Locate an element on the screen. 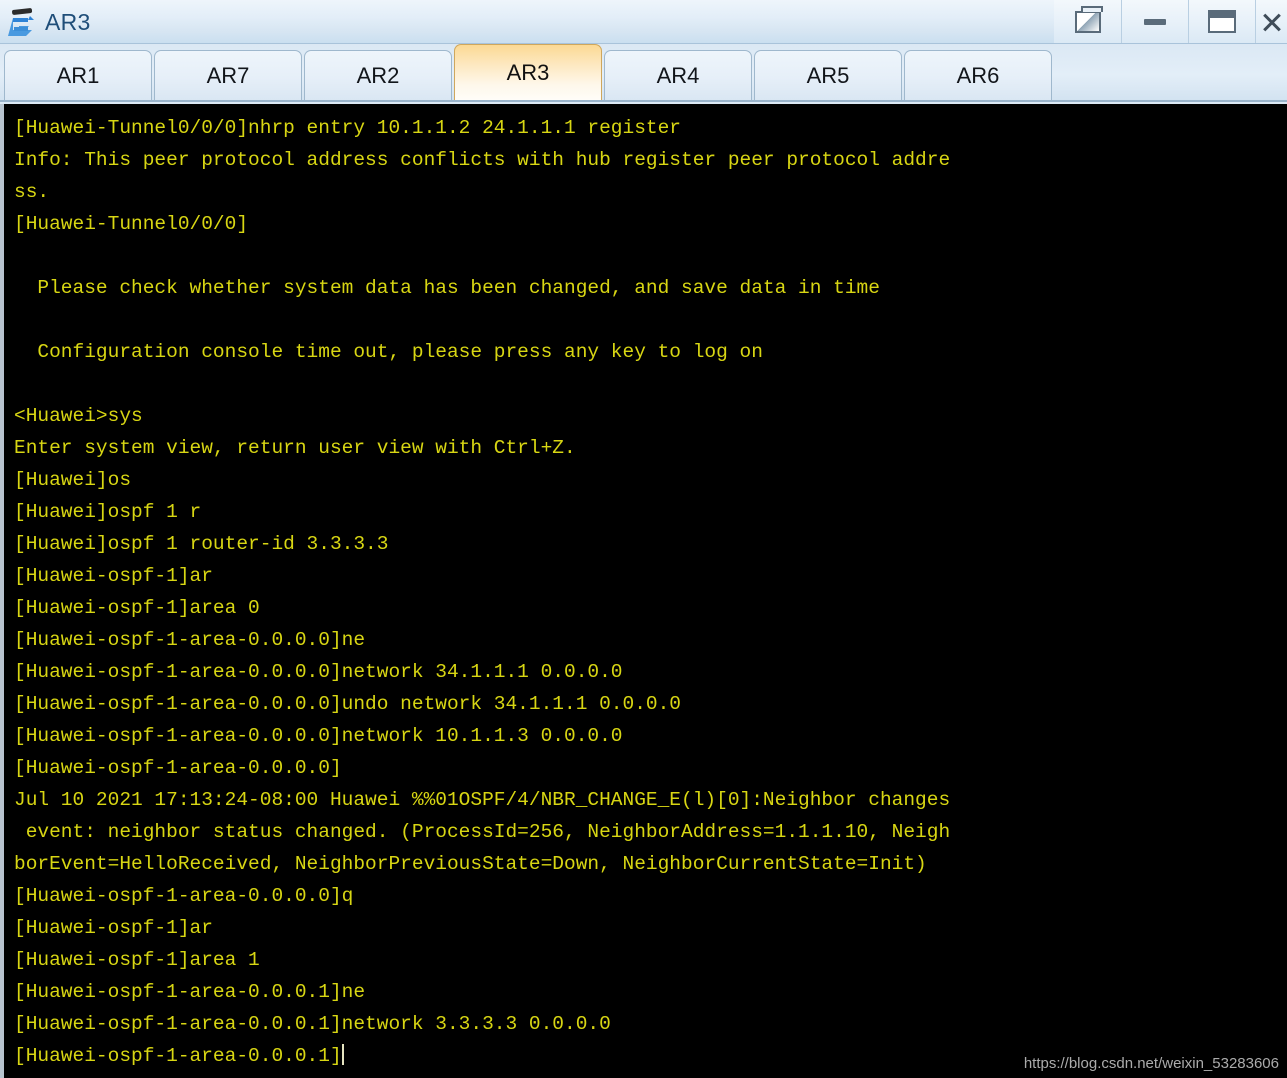 The width and height of the screenshot is (1287, 1078). restore-button is located at coordinates (1087, 21).